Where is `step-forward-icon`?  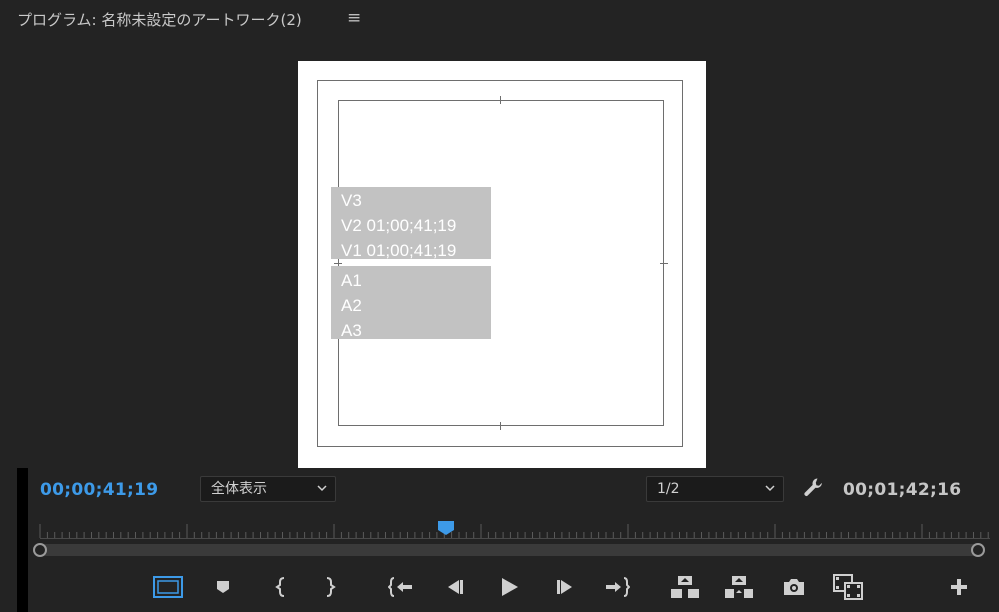
step-forward-icon is located at coordinates (564, 587).